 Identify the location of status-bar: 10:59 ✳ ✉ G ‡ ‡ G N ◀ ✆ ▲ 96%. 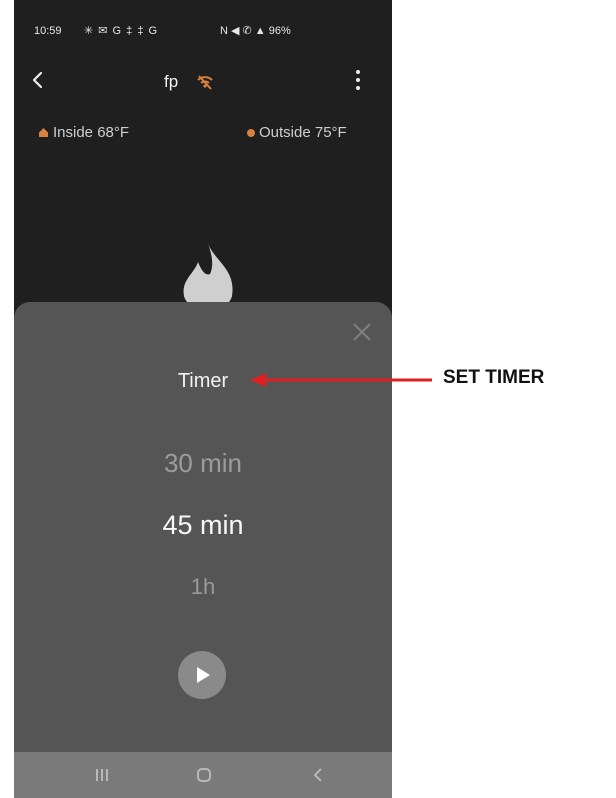
(203, 25).